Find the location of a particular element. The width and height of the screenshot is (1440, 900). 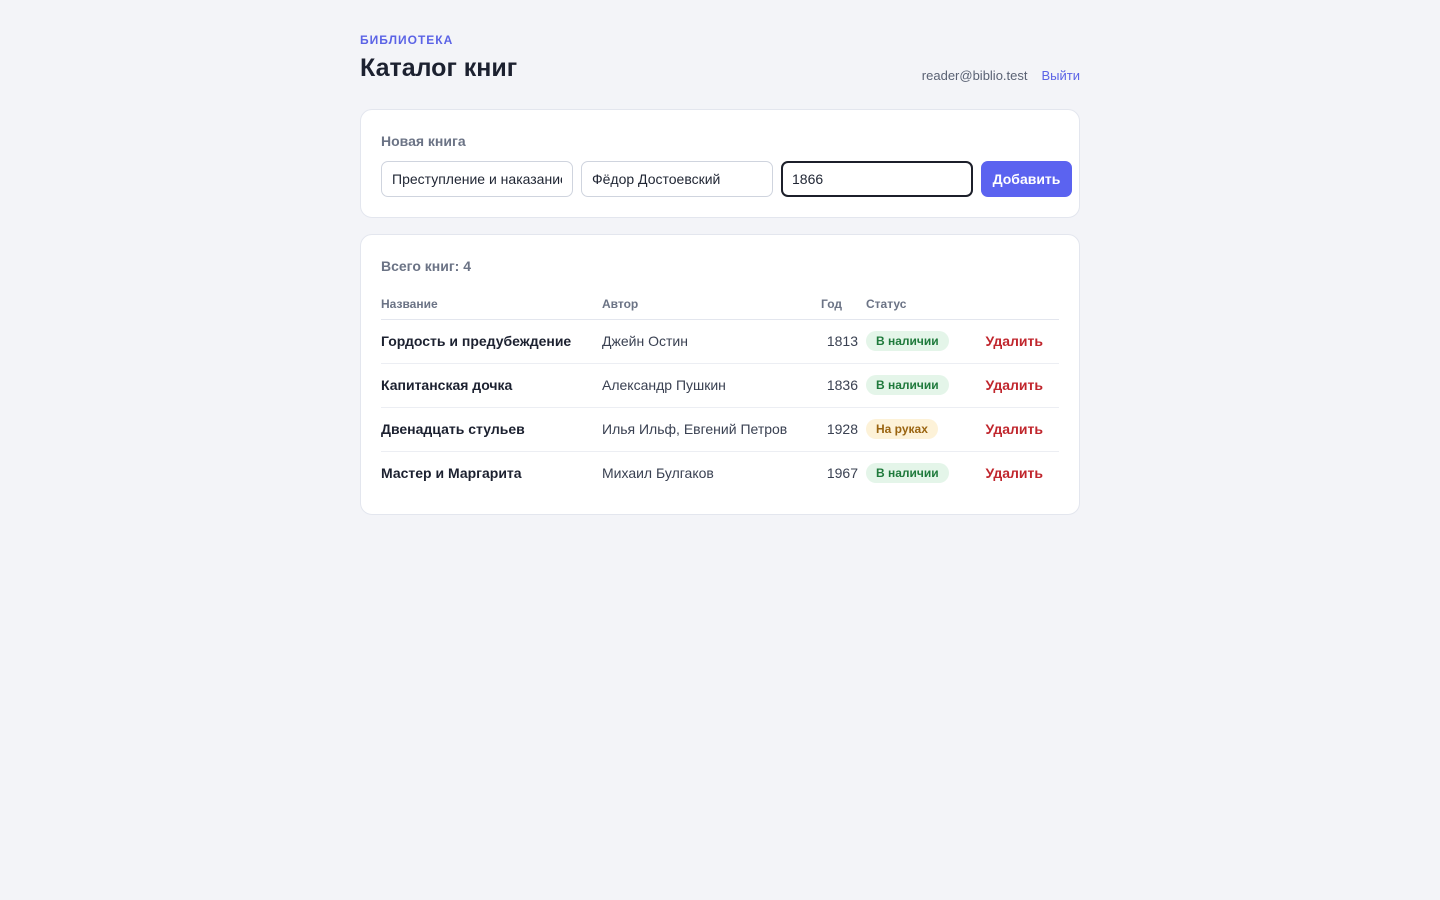

column-header-title: Название is located at coordinates (491, 304).